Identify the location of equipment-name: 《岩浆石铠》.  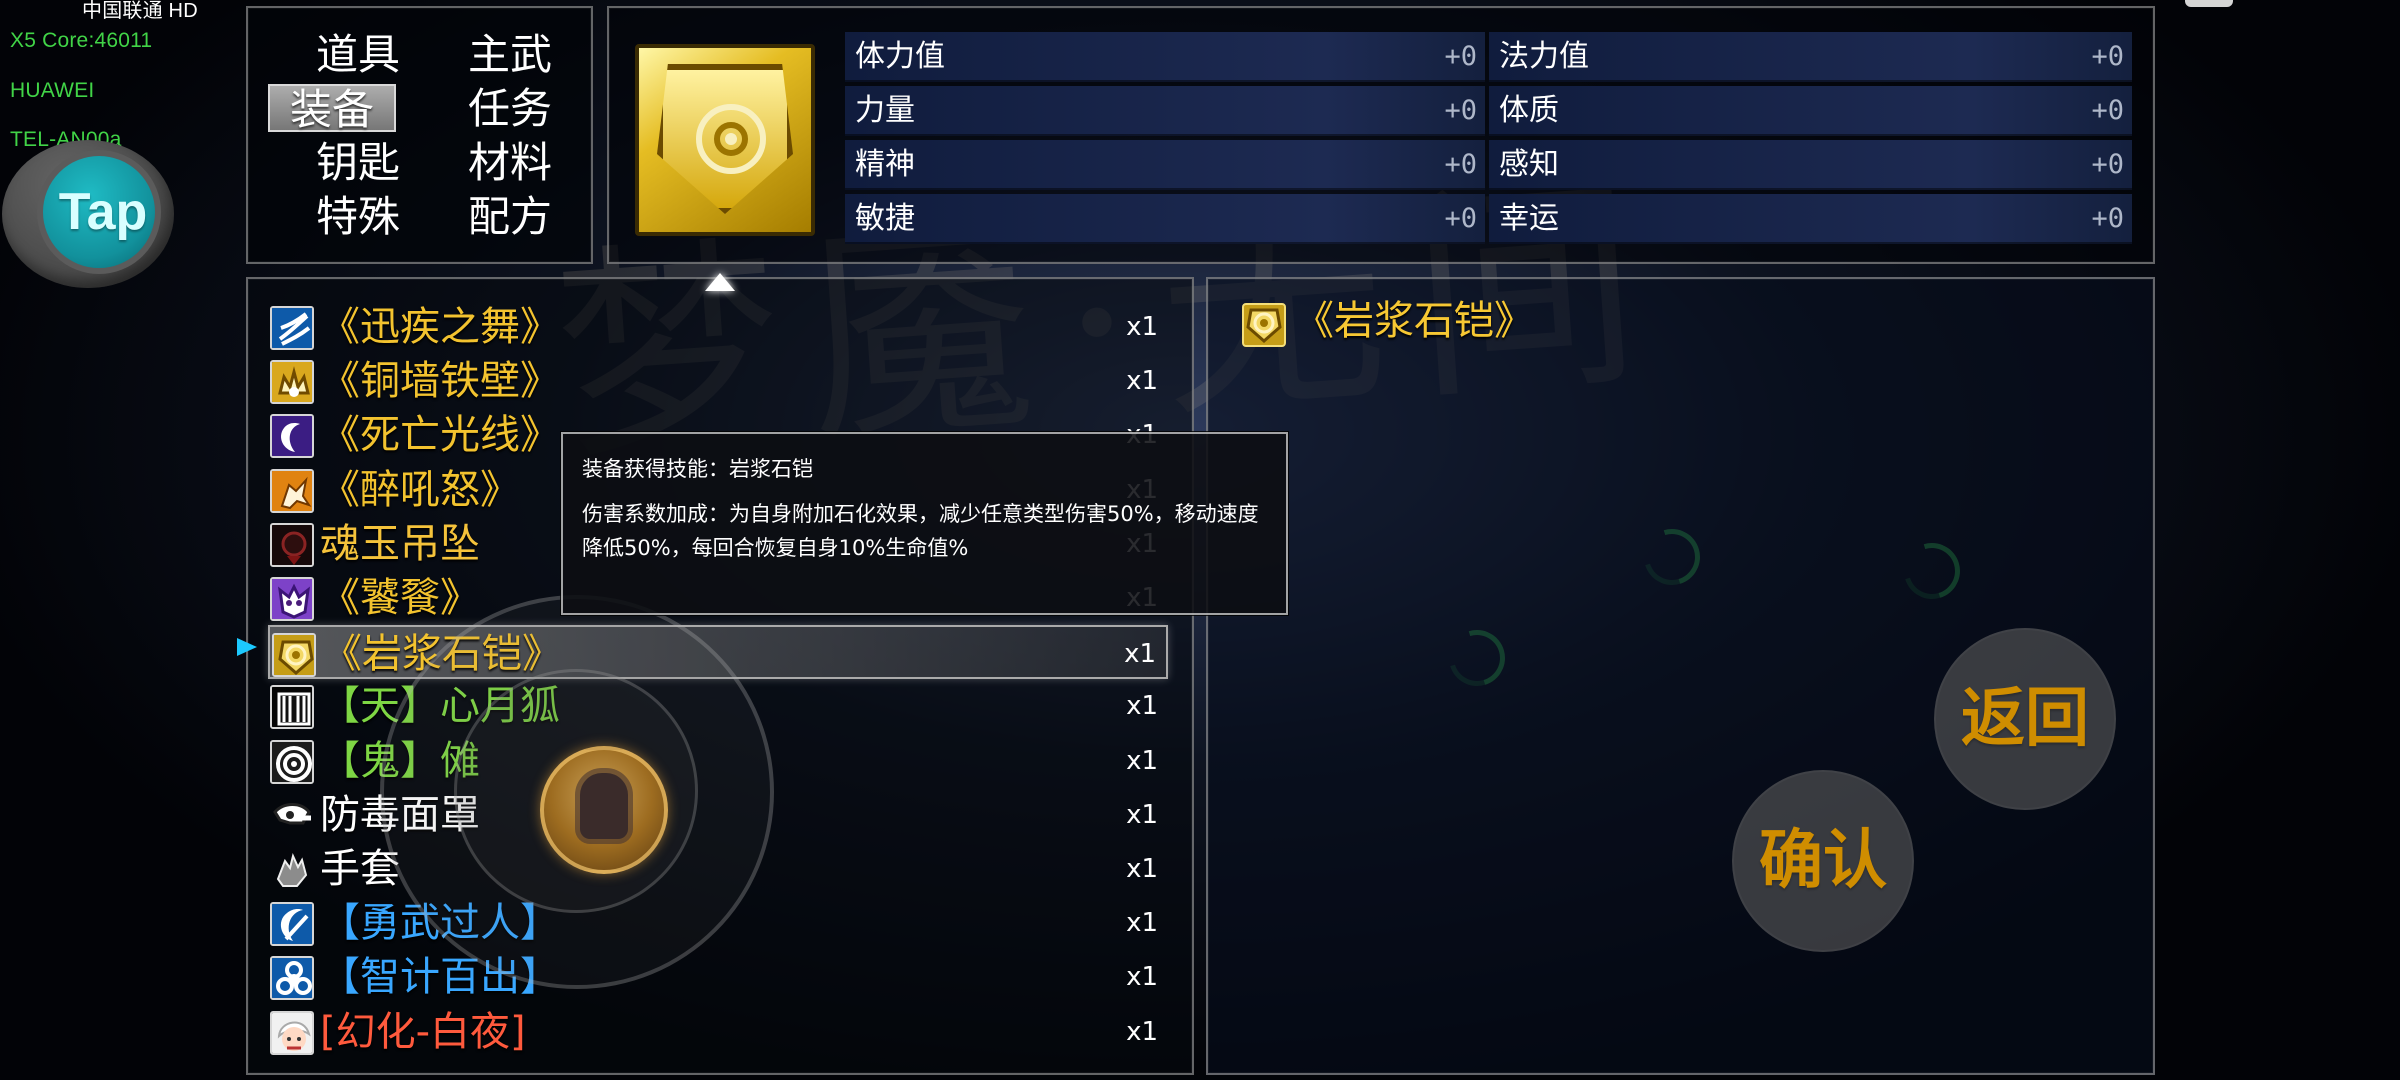
(442, 654).